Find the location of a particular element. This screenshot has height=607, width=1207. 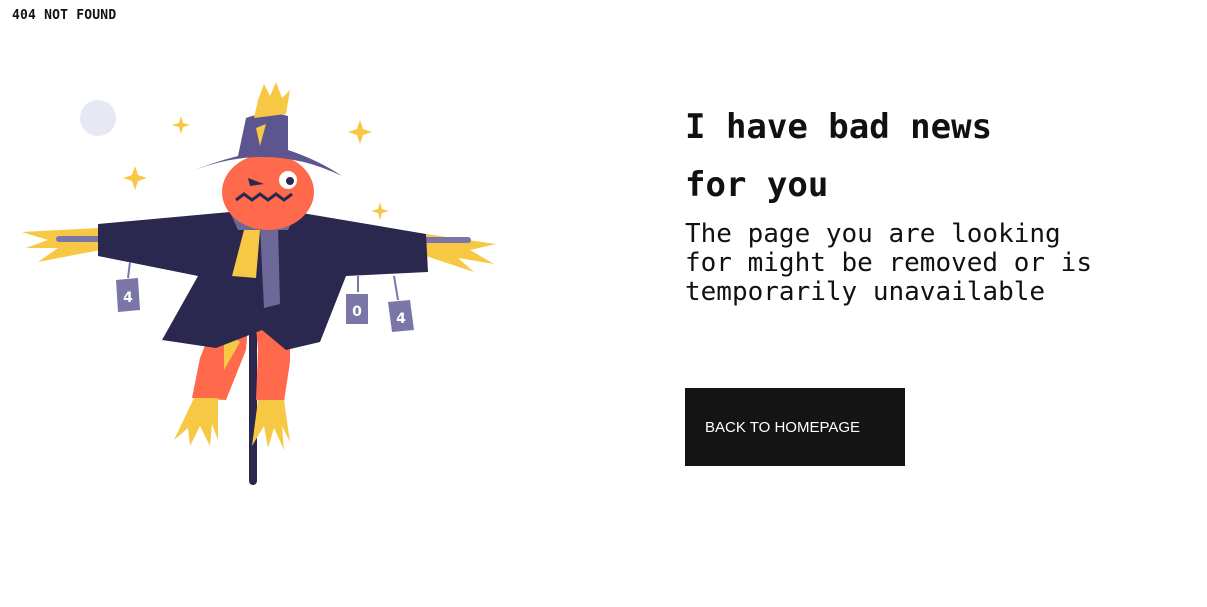

pole-shape is located at coordinates (253, 398).